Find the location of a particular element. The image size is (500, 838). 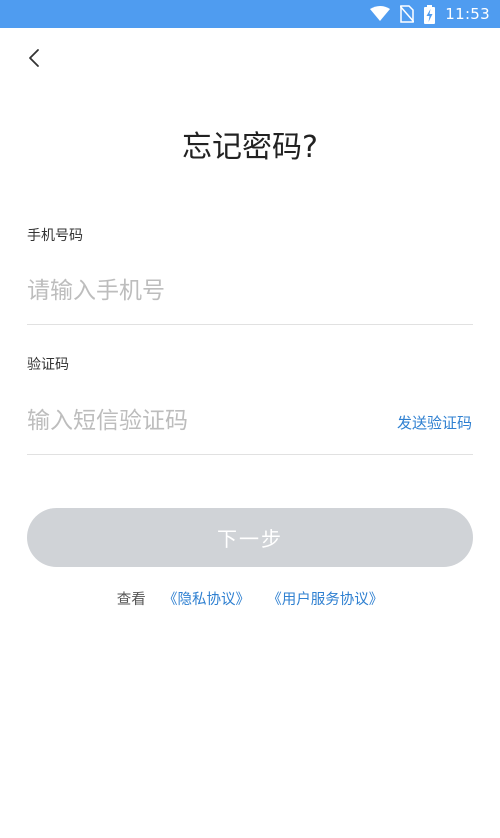

phone-label: 手机号码 is located at coordinates (55, 236).